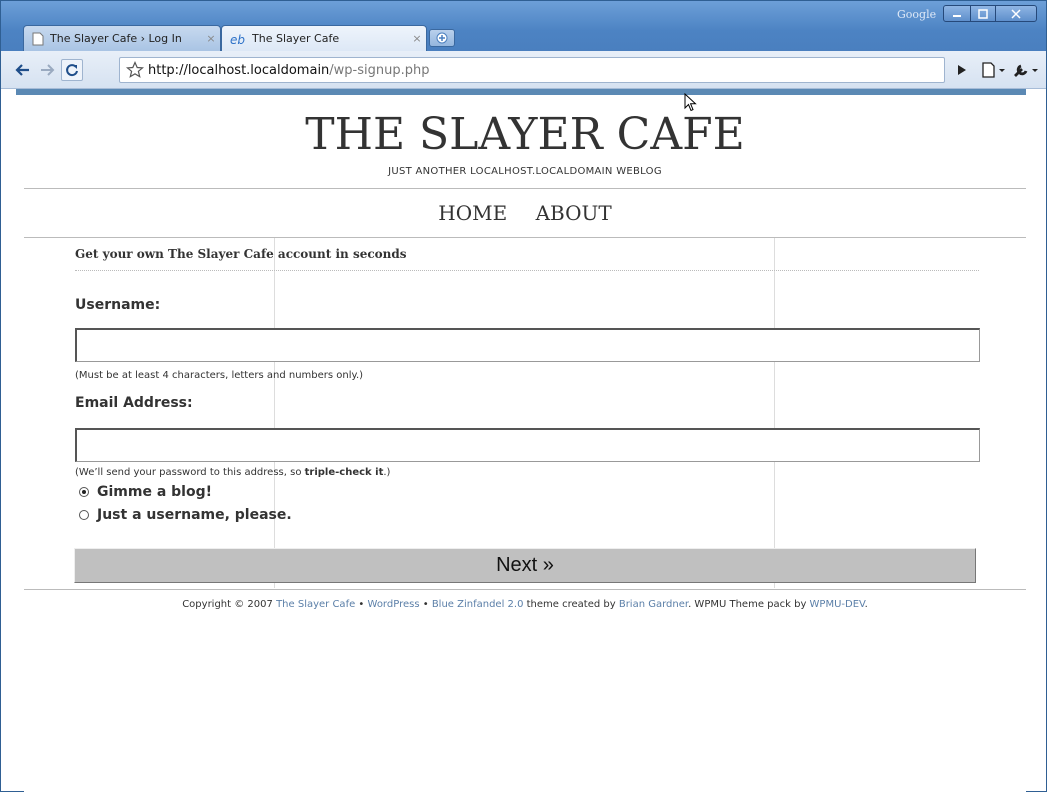 This screenshot has width=1047, height=792. I want to click on footer-text: theme created by, so click(571, 604).